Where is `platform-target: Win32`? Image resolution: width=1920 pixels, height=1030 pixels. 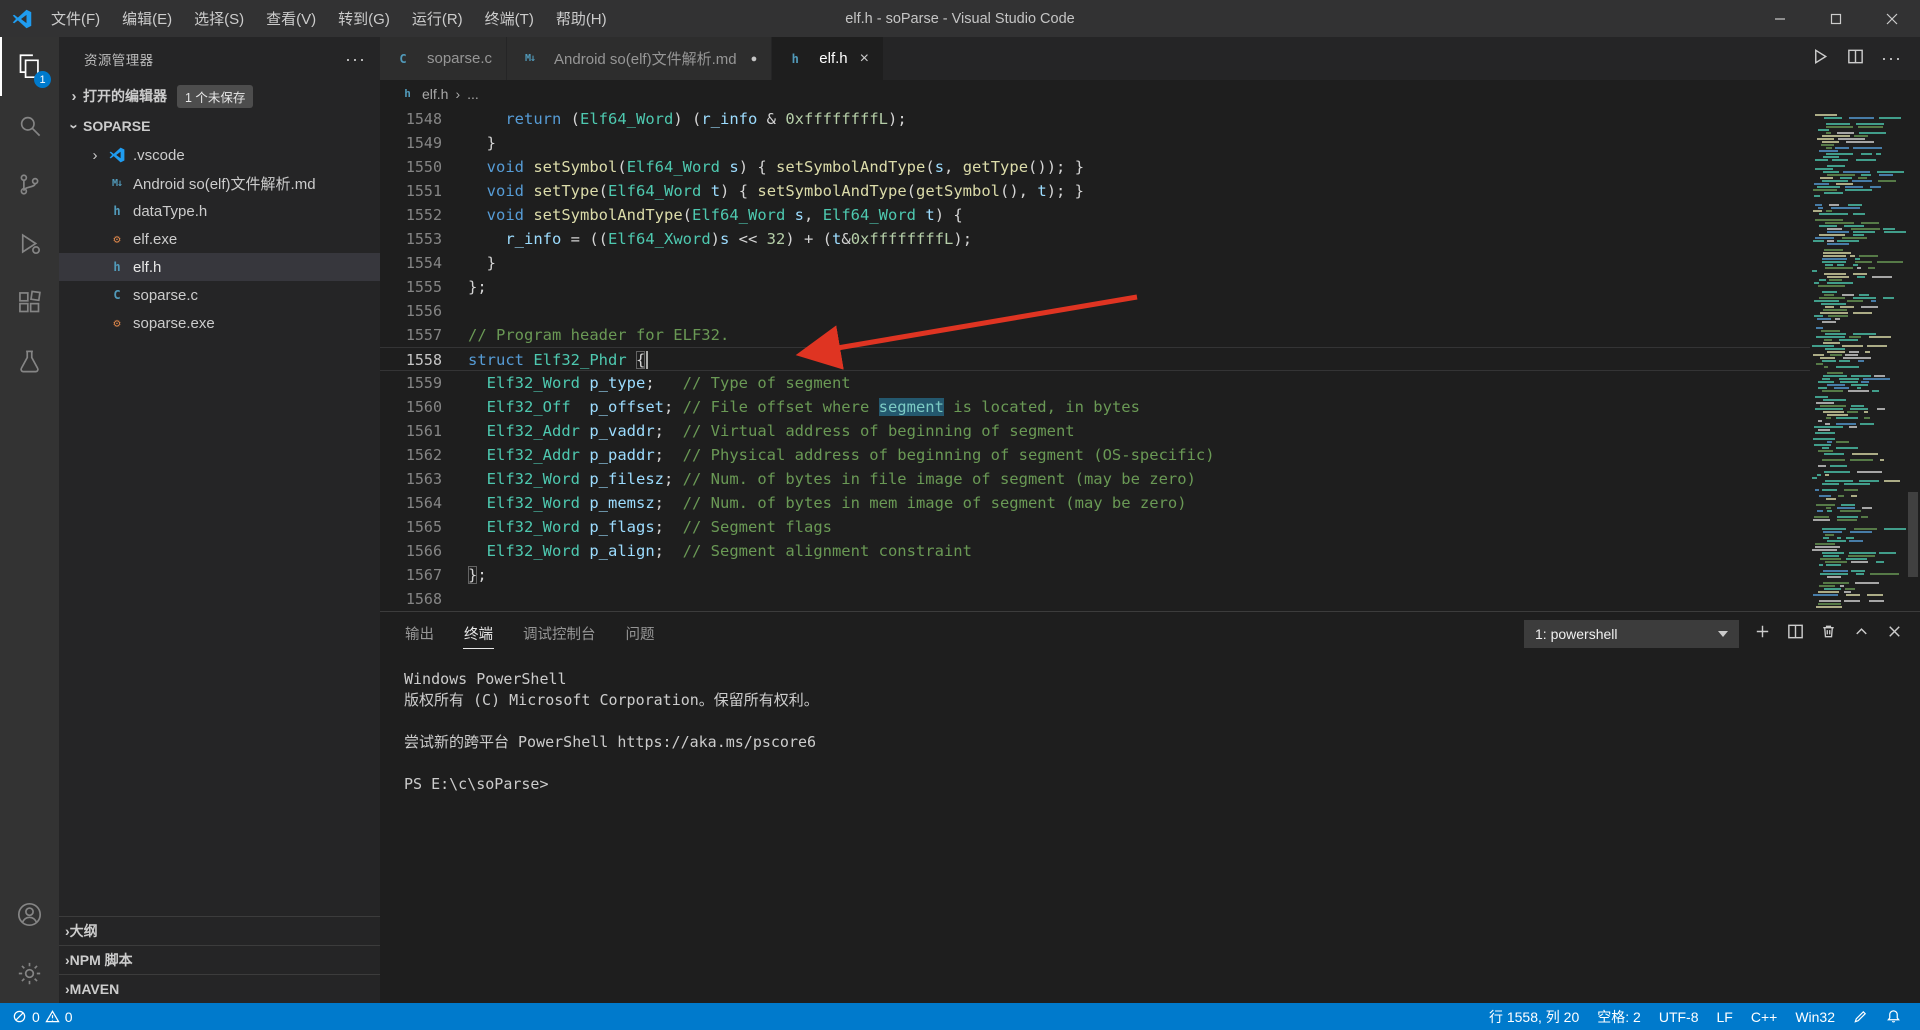
platform-target: Win32 is located at coordinates (1815, 1017).